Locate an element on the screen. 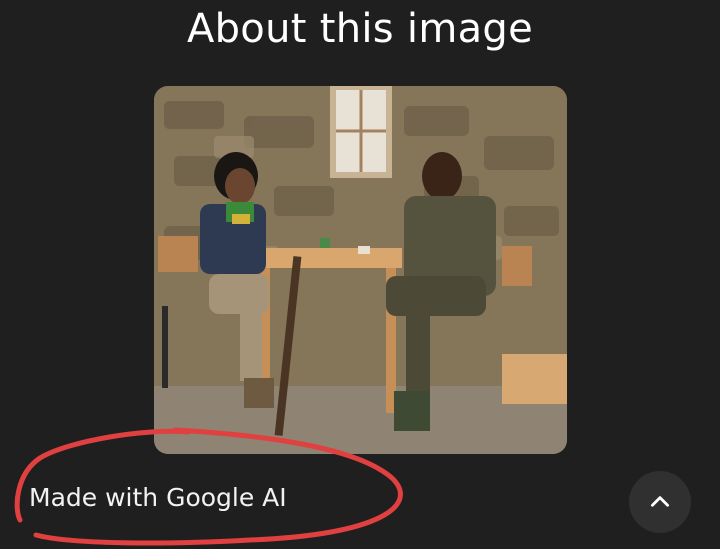 The width and height of the screenshot is (720, 549). page-title: About this image is located at coordinates (360, 29).